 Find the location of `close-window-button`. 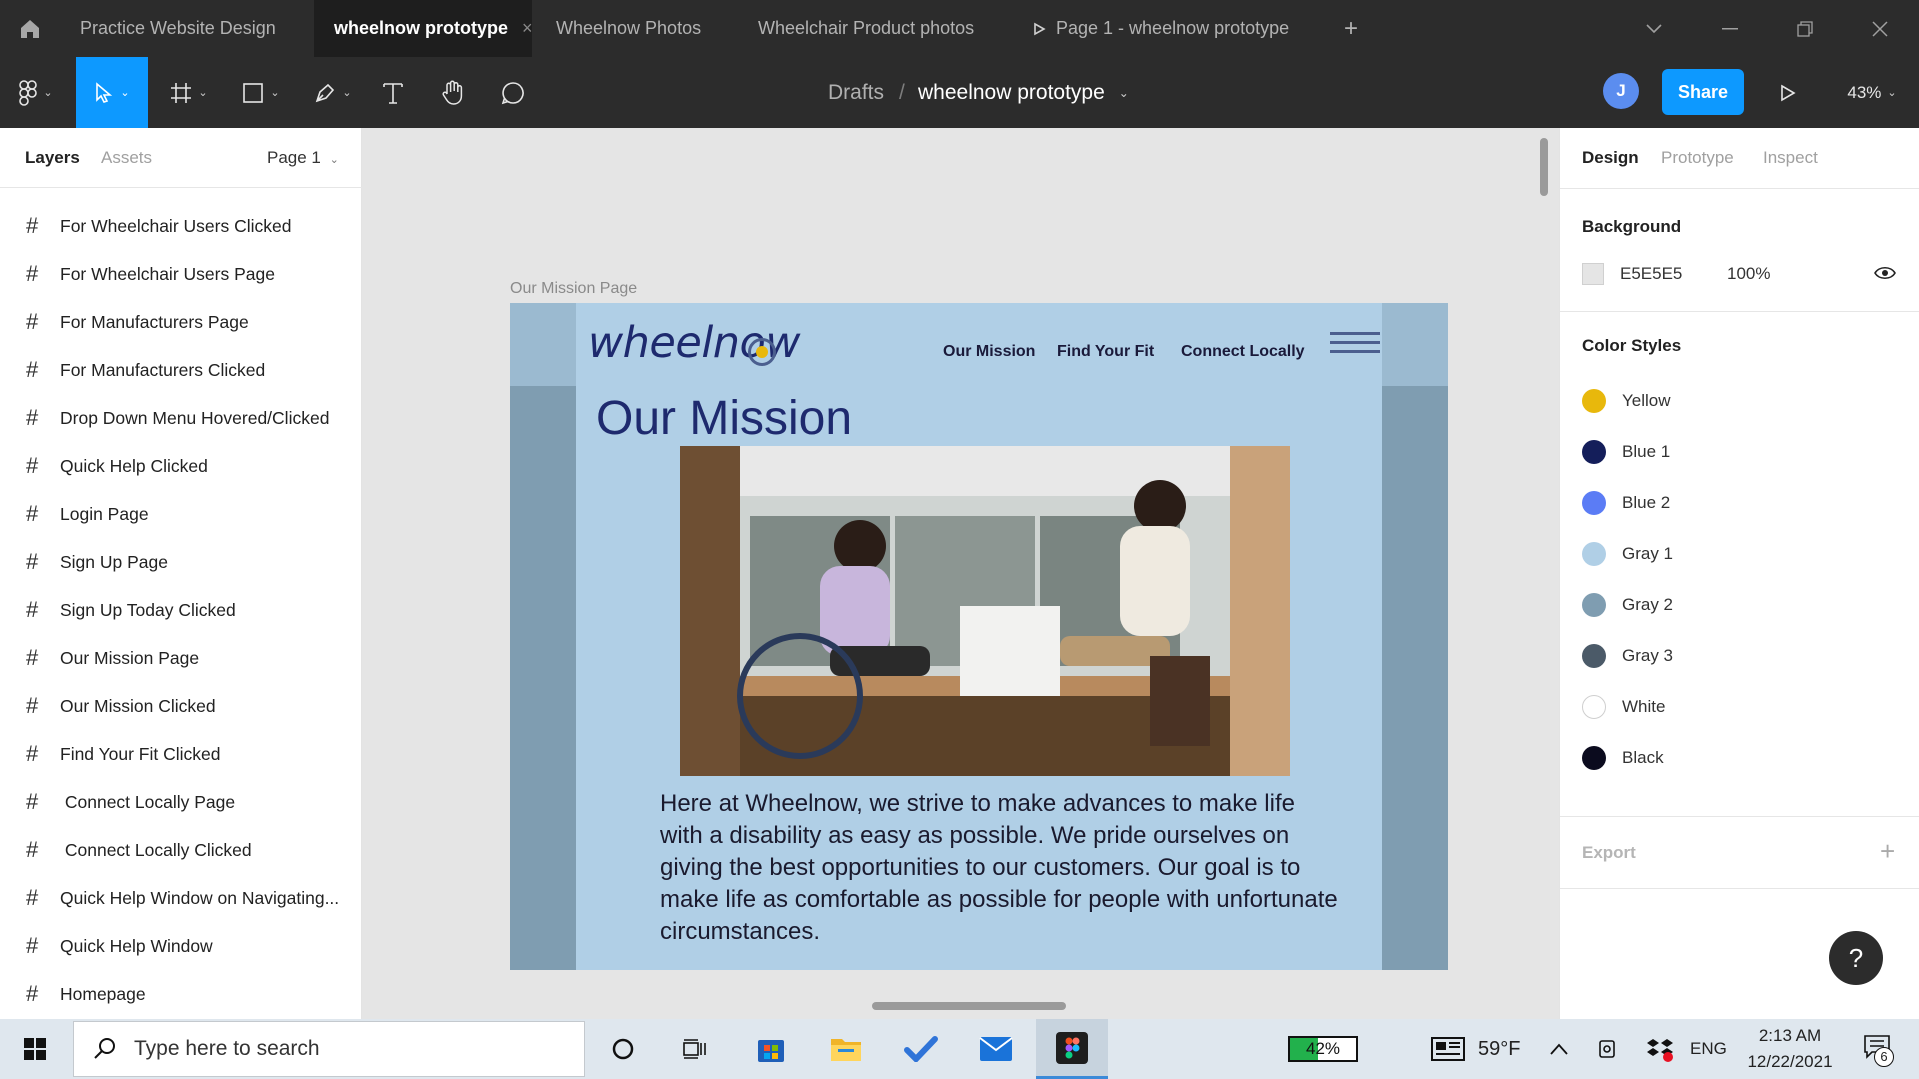

close-window-button is located at coordinates (1880, 28).